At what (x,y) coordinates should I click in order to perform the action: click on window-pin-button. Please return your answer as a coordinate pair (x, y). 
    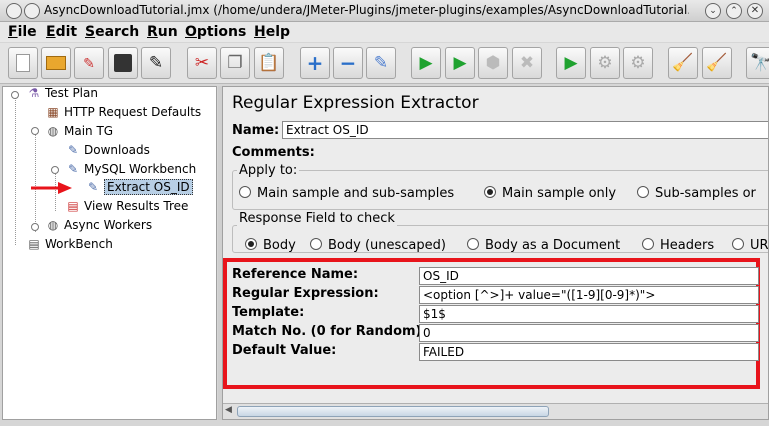
    Looking at the image, I should click on (32, 11).